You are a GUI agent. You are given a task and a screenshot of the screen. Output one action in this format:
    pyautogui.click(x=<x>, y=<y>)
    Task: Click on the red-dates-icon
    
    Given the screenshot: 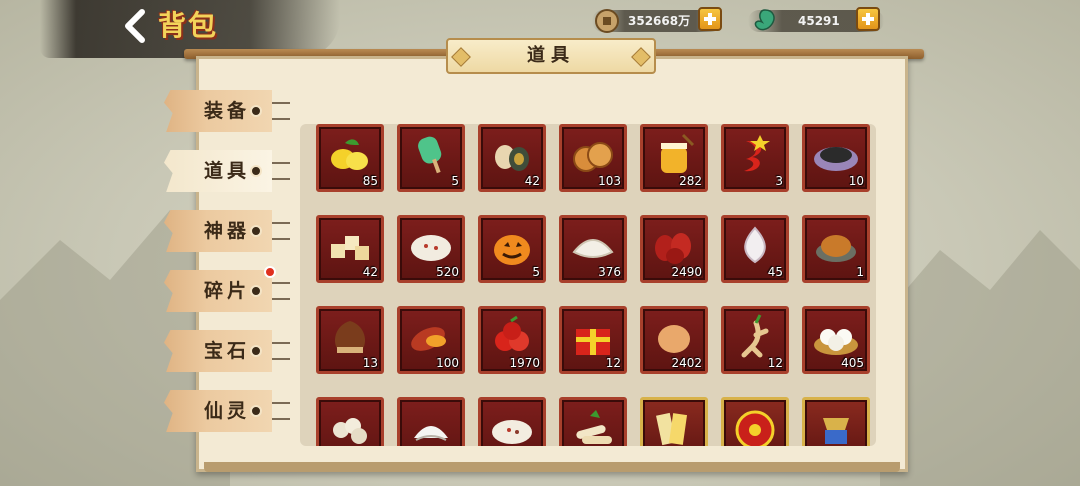 What is the action you would take?
    pyautogui.click(x=673, y=248)
    